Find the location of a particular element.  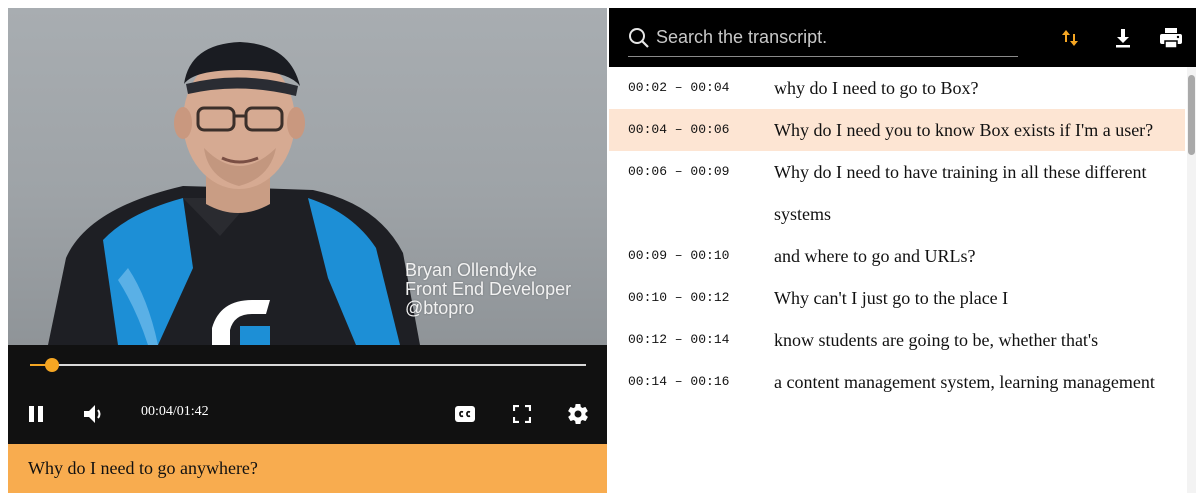

download-icon is located at coordinates (1123, 38).